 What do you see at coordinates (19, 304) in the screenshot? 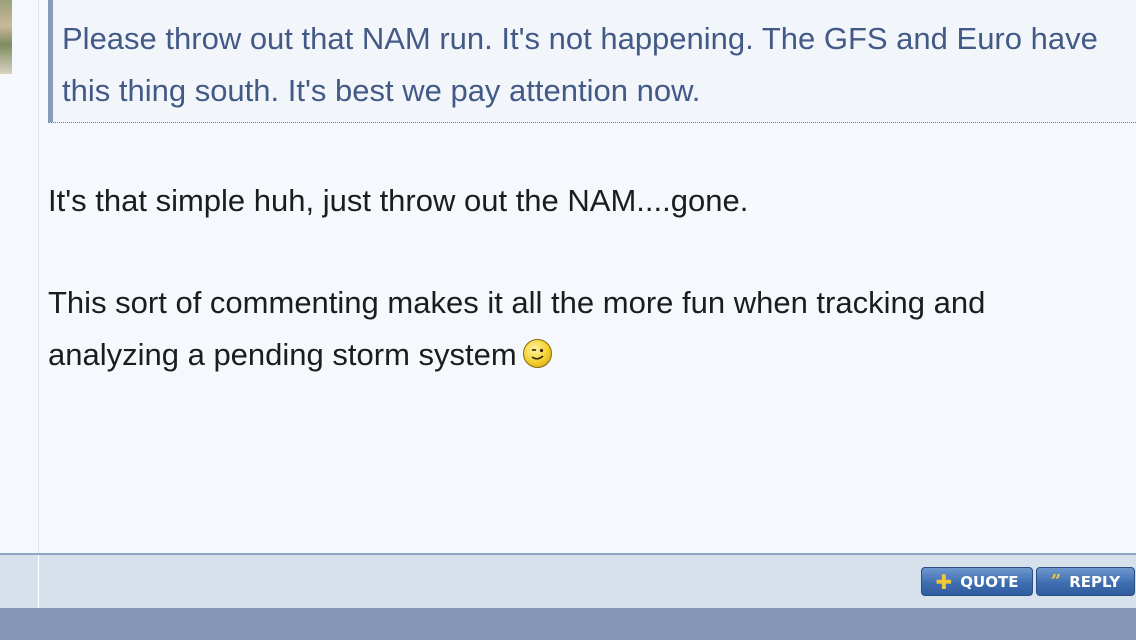
I see `post-author-column` at bounding box center [19, 304].